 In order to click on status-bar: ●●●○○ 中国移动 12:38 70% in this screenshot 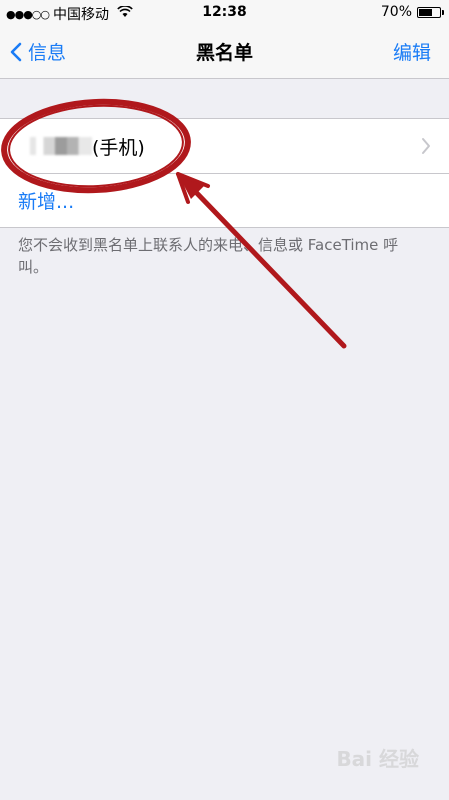, I will do `click(224, 13)`.